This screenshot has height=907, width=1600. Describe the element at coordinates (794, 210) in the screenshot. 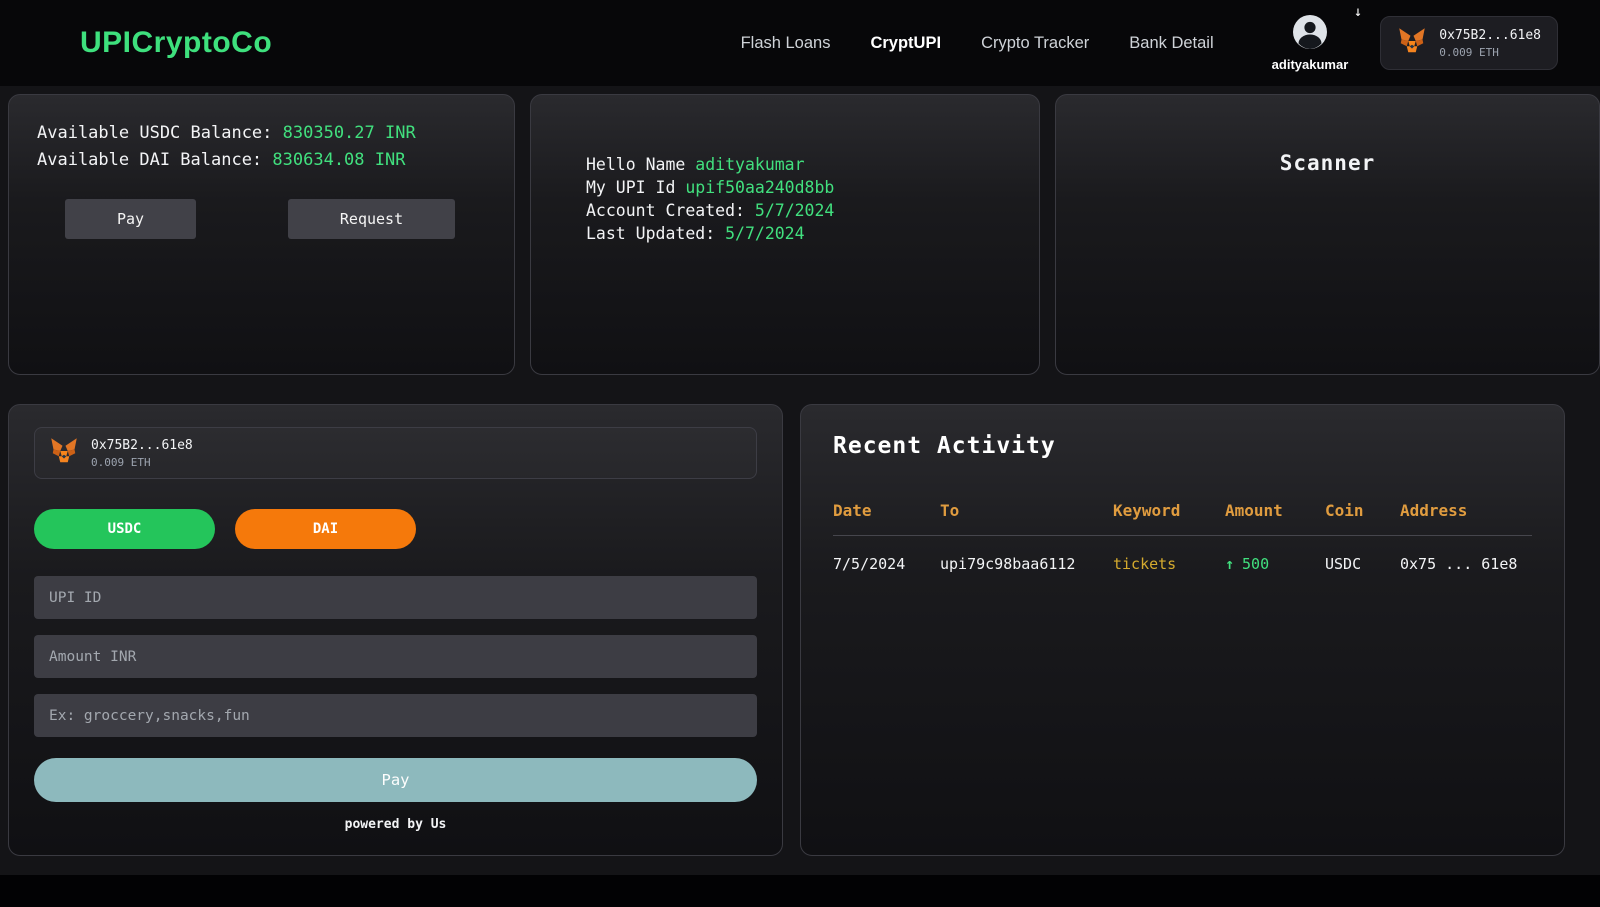

I see `account-created-date: 5/7/2024` at that location.